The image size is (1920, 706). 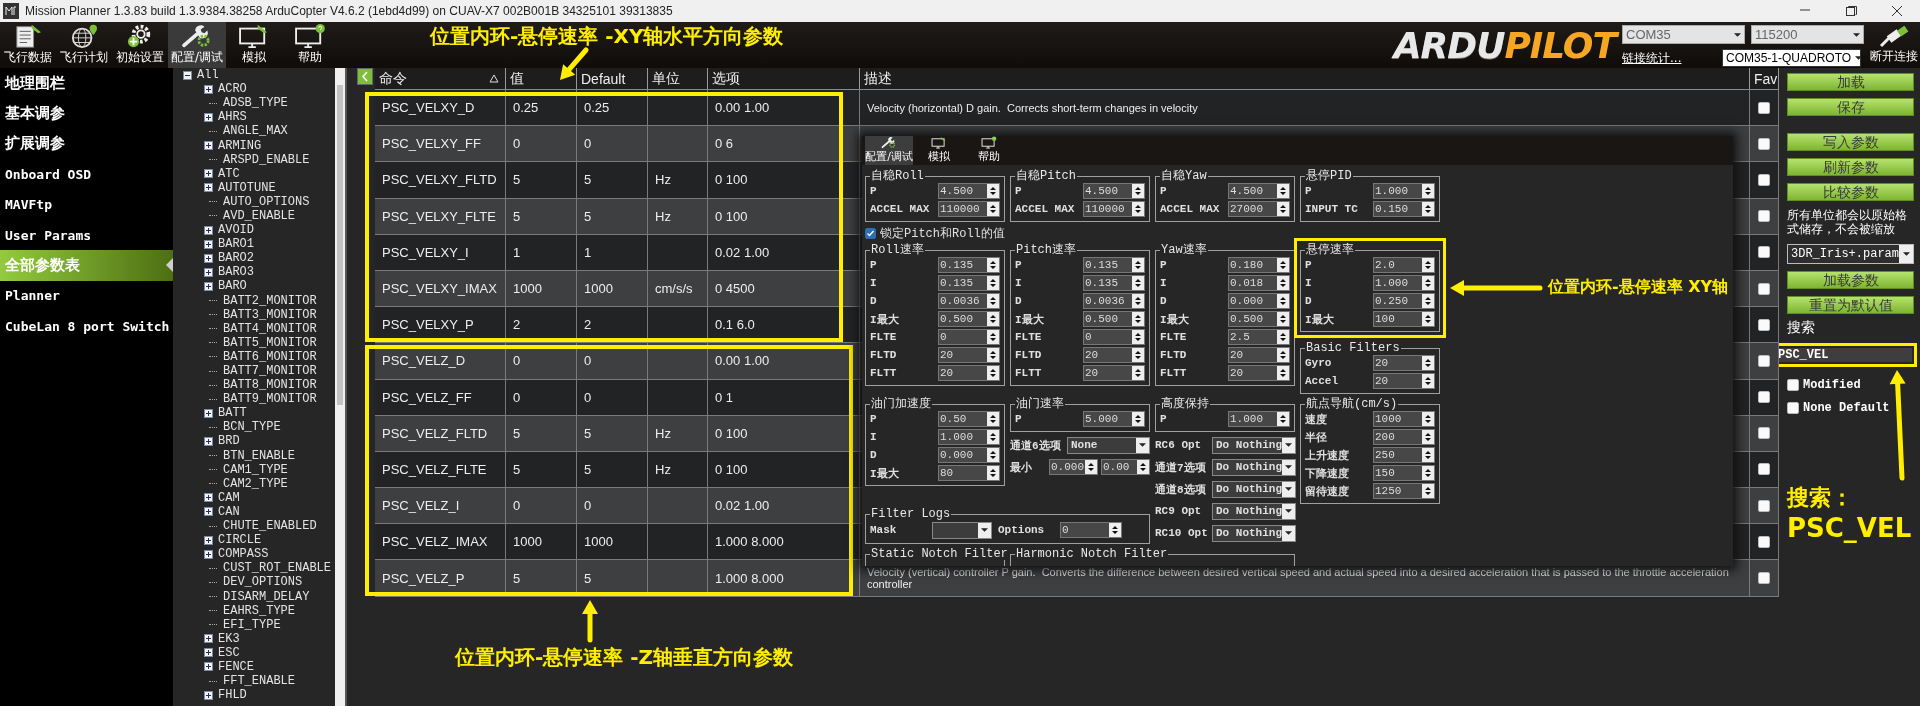 What do you see at coordinates (270, 300) in the screenshot?
I see `tree-item: BATT2_MONITOR` at bounding box center [270, 300].